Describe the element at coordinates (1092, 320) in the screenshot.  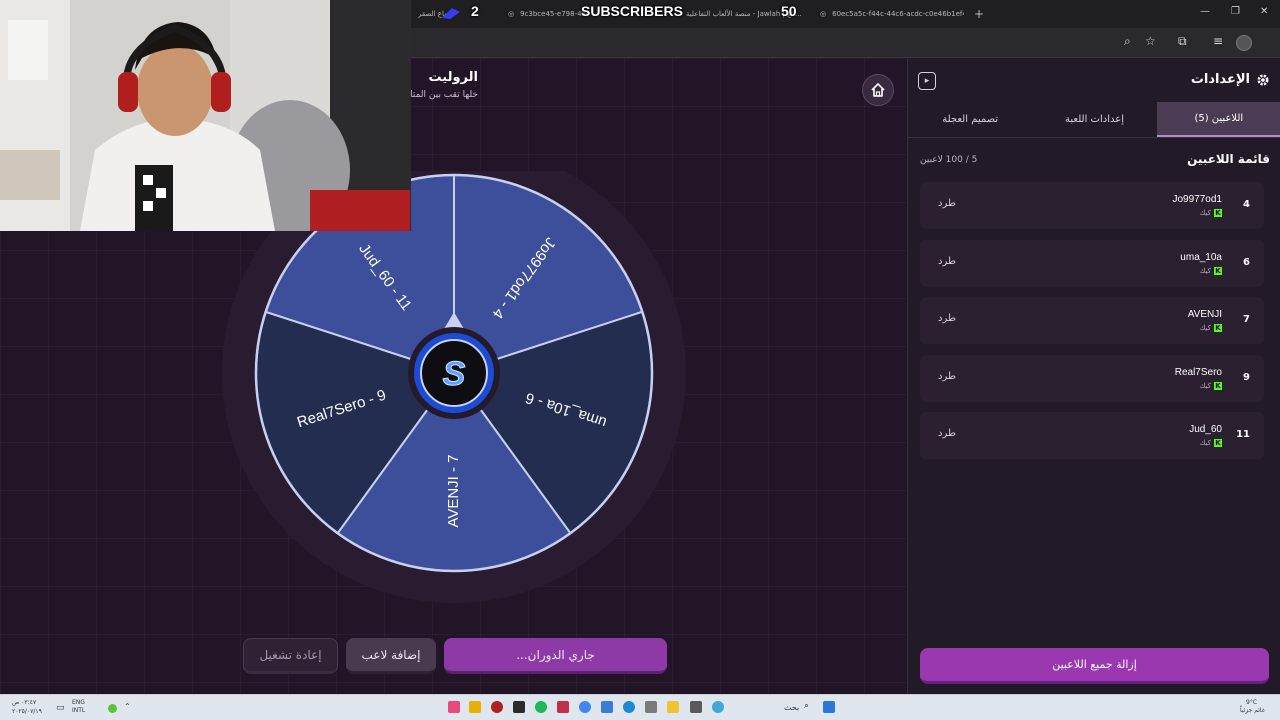
I see `player-row: 7 AVENJI K كيك طرد` at that location.